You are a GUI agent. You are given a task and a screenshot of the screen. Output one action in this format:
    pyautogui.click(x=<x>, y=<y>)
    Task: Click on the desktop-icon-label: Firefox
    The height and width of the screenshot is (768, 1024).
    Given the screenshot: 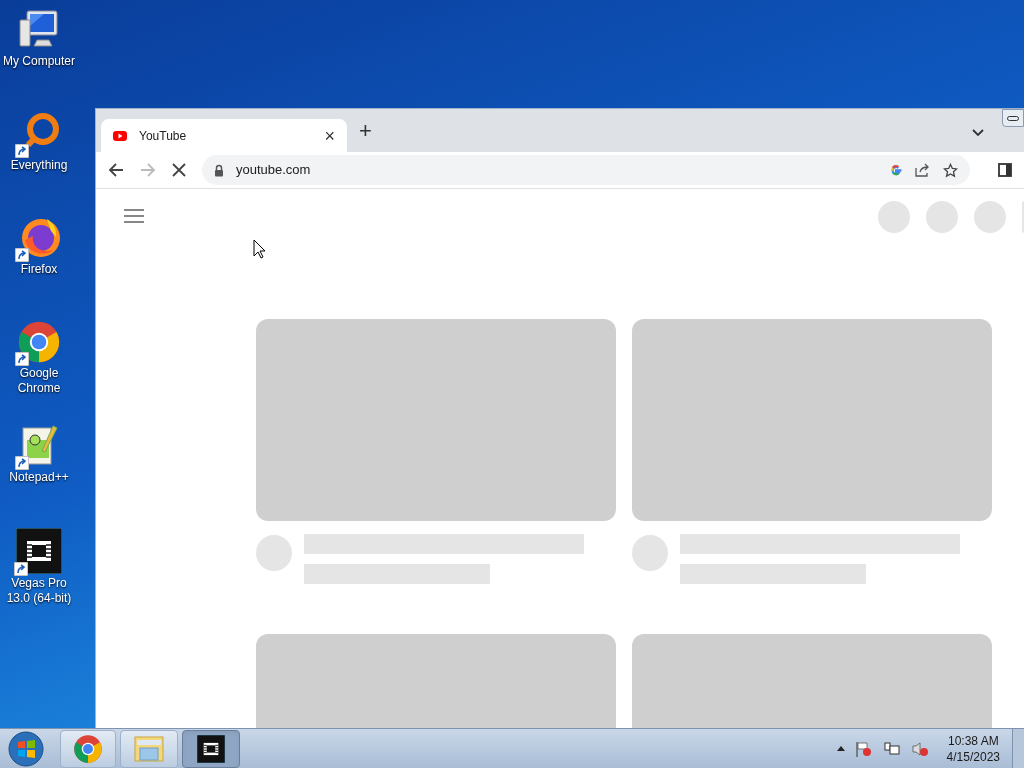 What is the action you would take?
    pyautogui.click(x=39, y=269)
    